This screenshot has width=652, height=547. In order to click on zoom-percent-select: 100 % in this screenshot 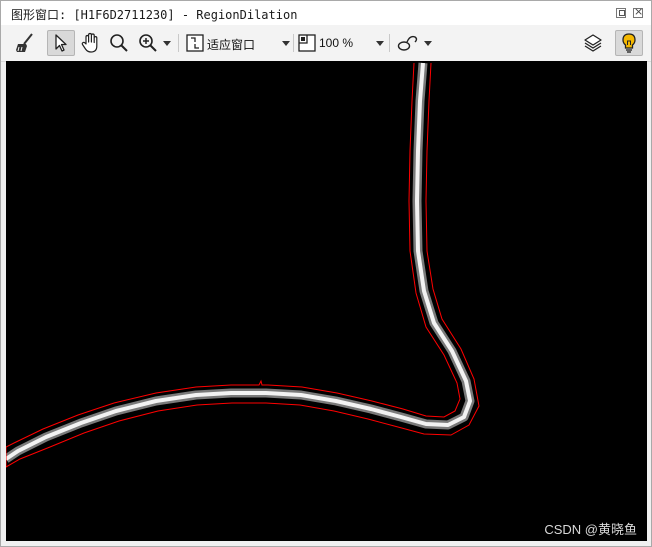, I will do `click(336, 43)`.